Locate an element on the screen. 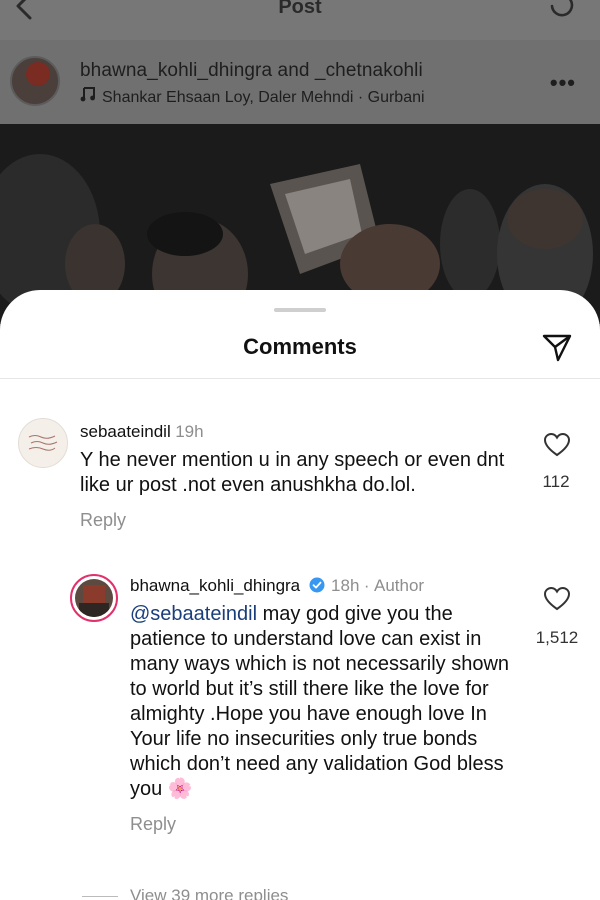 The width and height of the screenshot is (600, 900). view-more-replies: View 39 more replies is located at coordinates (185, 893).